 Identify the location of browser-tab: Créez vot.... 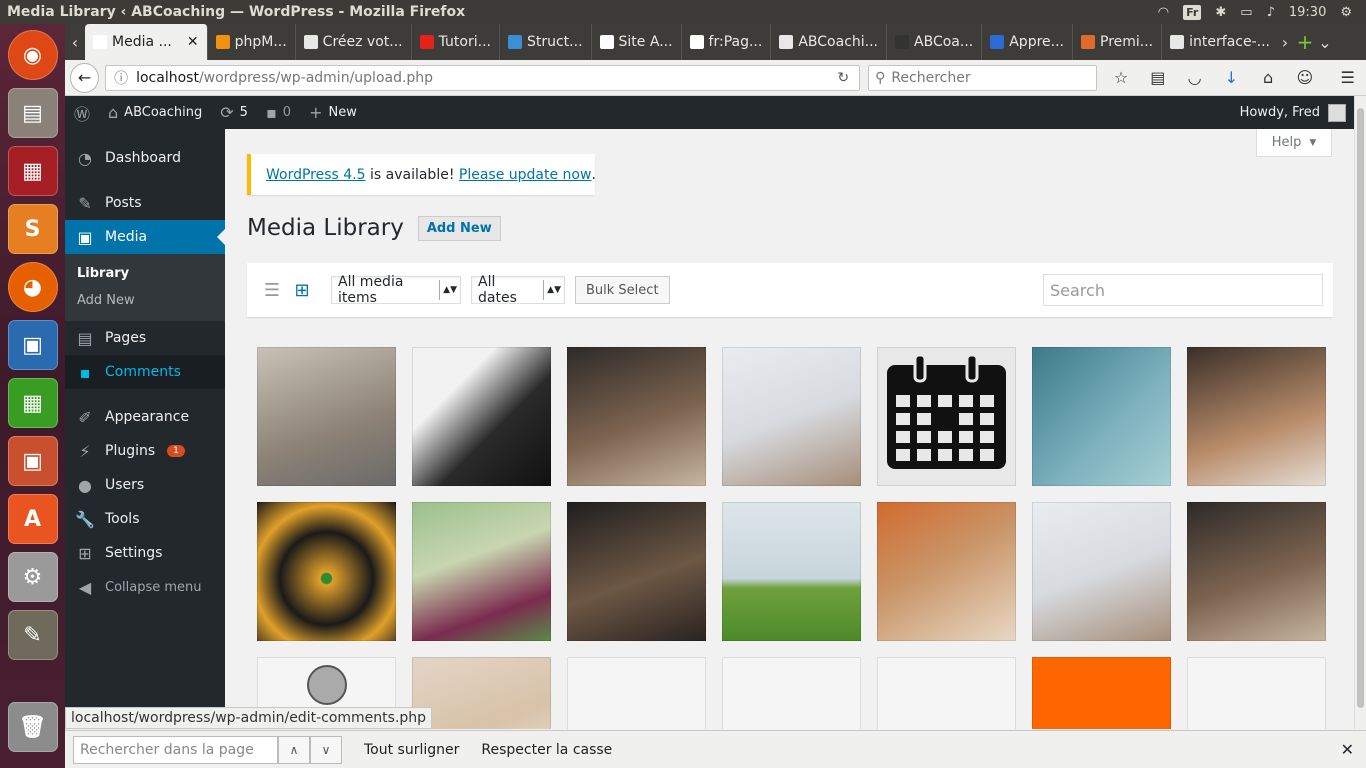
(354, 42).